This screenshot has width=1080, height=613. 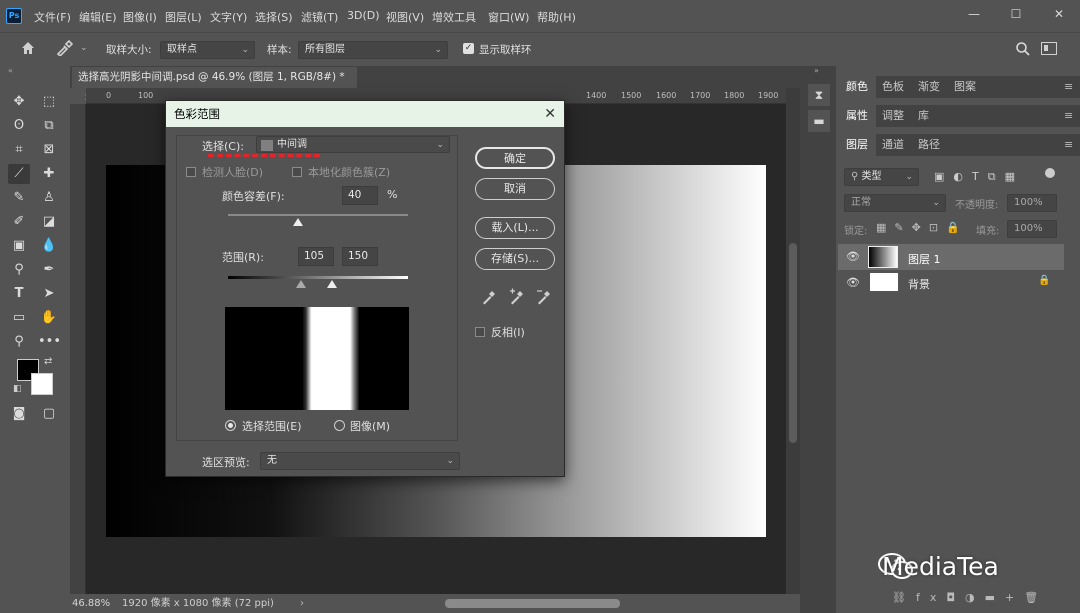 What do you see at coordinates (19, 222) in the screenshot?
I see `history-brush-icon: ✐` at bounding box center [19, 222].